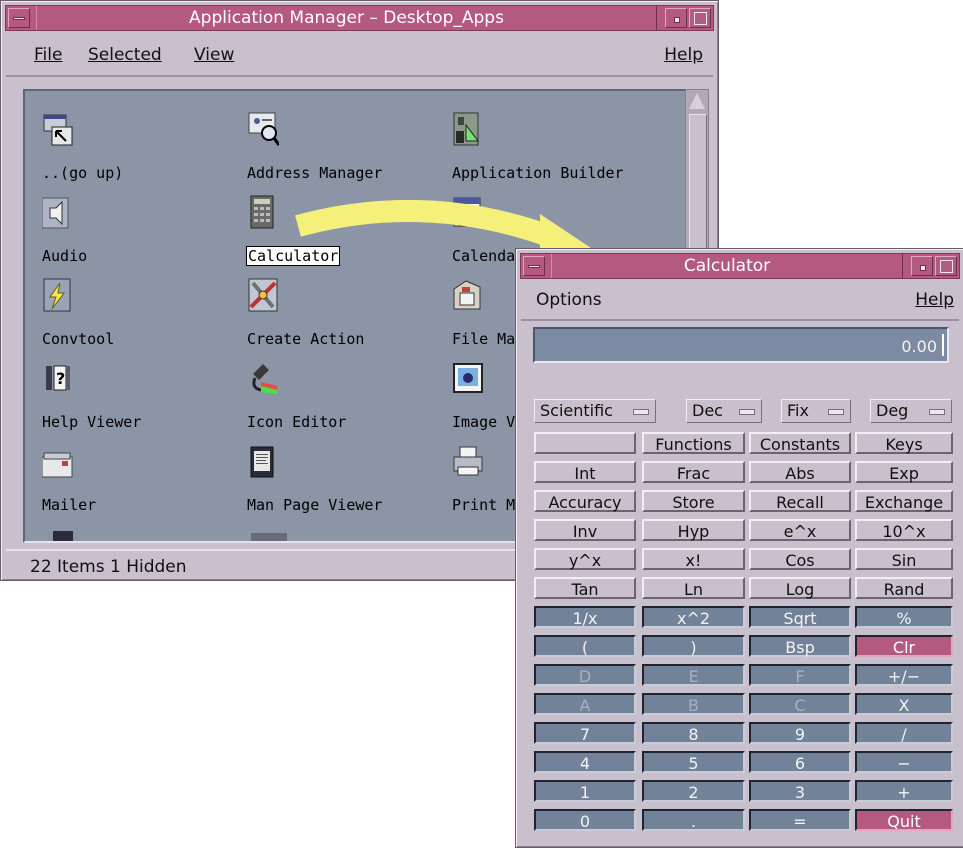 The height and width of the screenshot is (848, 963). I want to click on calc-key-8: 8, so click(693, 733).